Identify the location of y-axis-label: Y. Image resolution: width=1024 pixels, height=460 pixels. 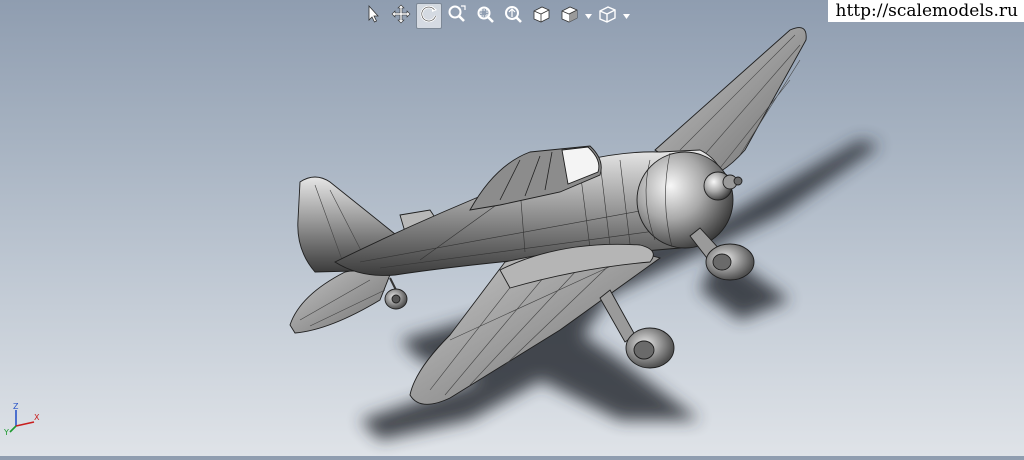
(6, 432).